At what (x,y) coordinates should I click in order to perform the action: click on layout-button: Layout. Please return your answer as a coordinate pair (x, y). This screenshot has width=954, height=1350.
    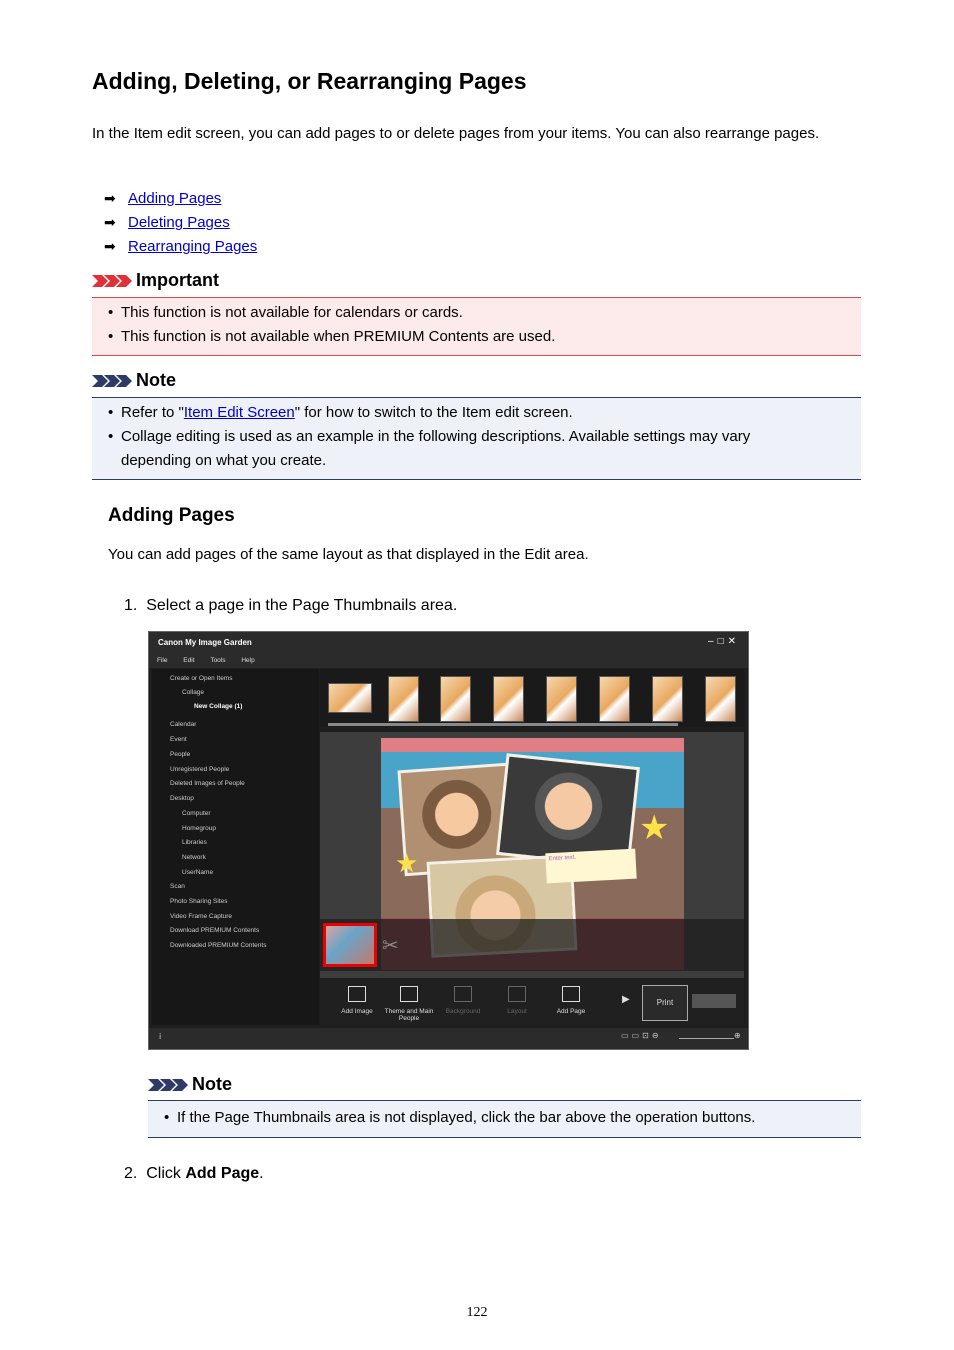
    Looking at the image, I should click on (517, 1000).